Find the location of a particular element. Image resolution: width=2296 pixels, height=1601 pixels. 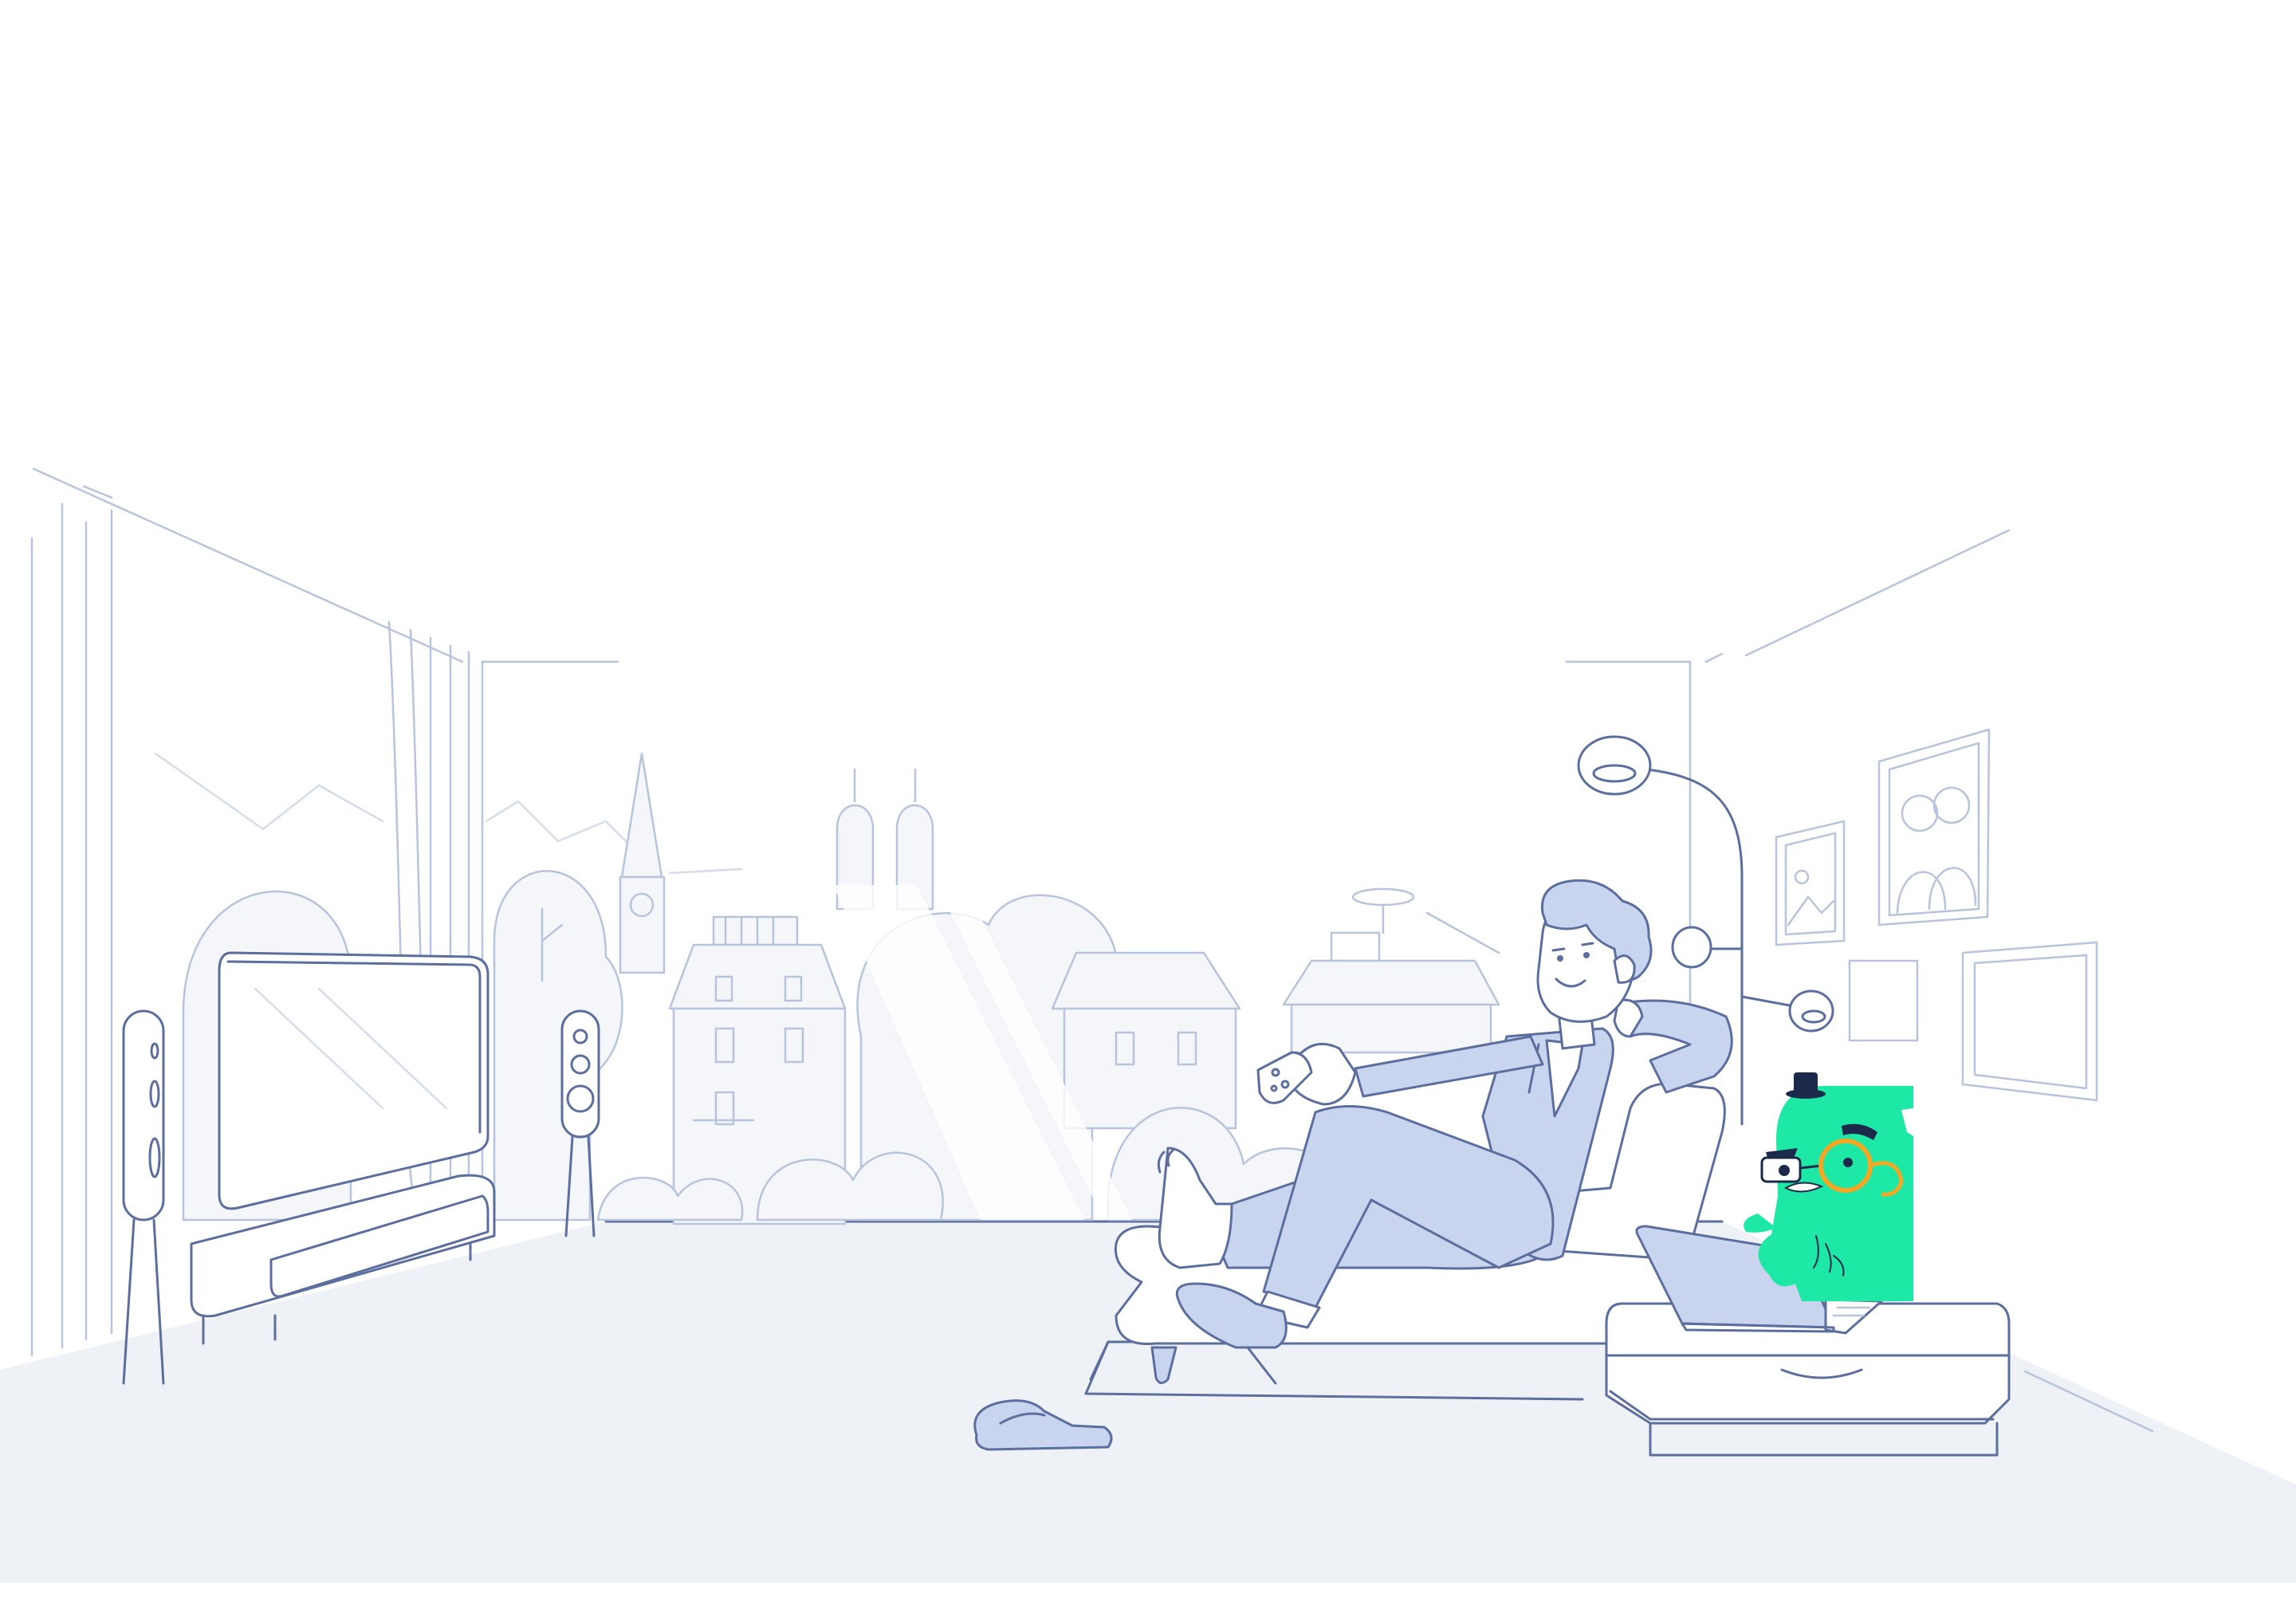

television is located at coordinates (353, 1080).